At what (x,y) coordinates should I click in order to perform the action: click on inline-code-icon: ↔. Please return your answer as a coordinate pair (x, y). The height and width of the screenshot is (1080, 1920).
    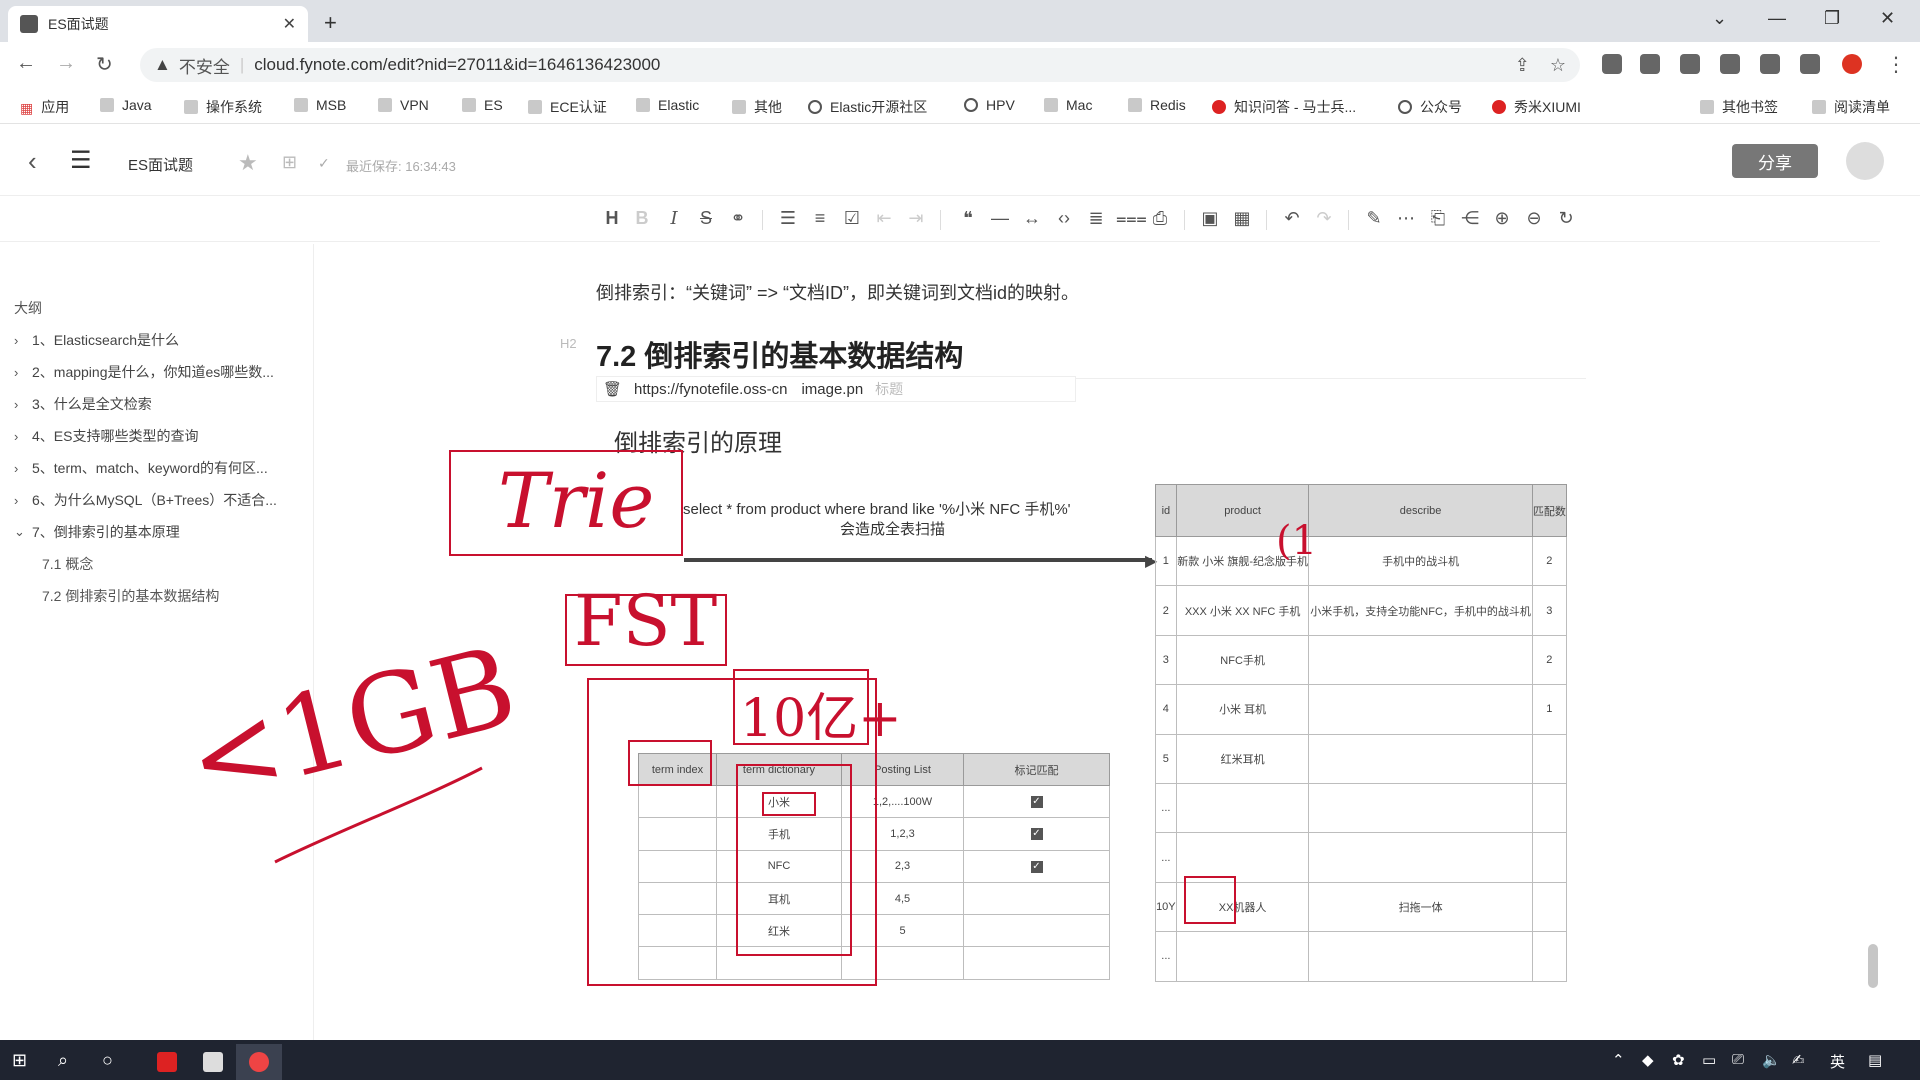
    Looking at the image, I should click on (1032, 218).